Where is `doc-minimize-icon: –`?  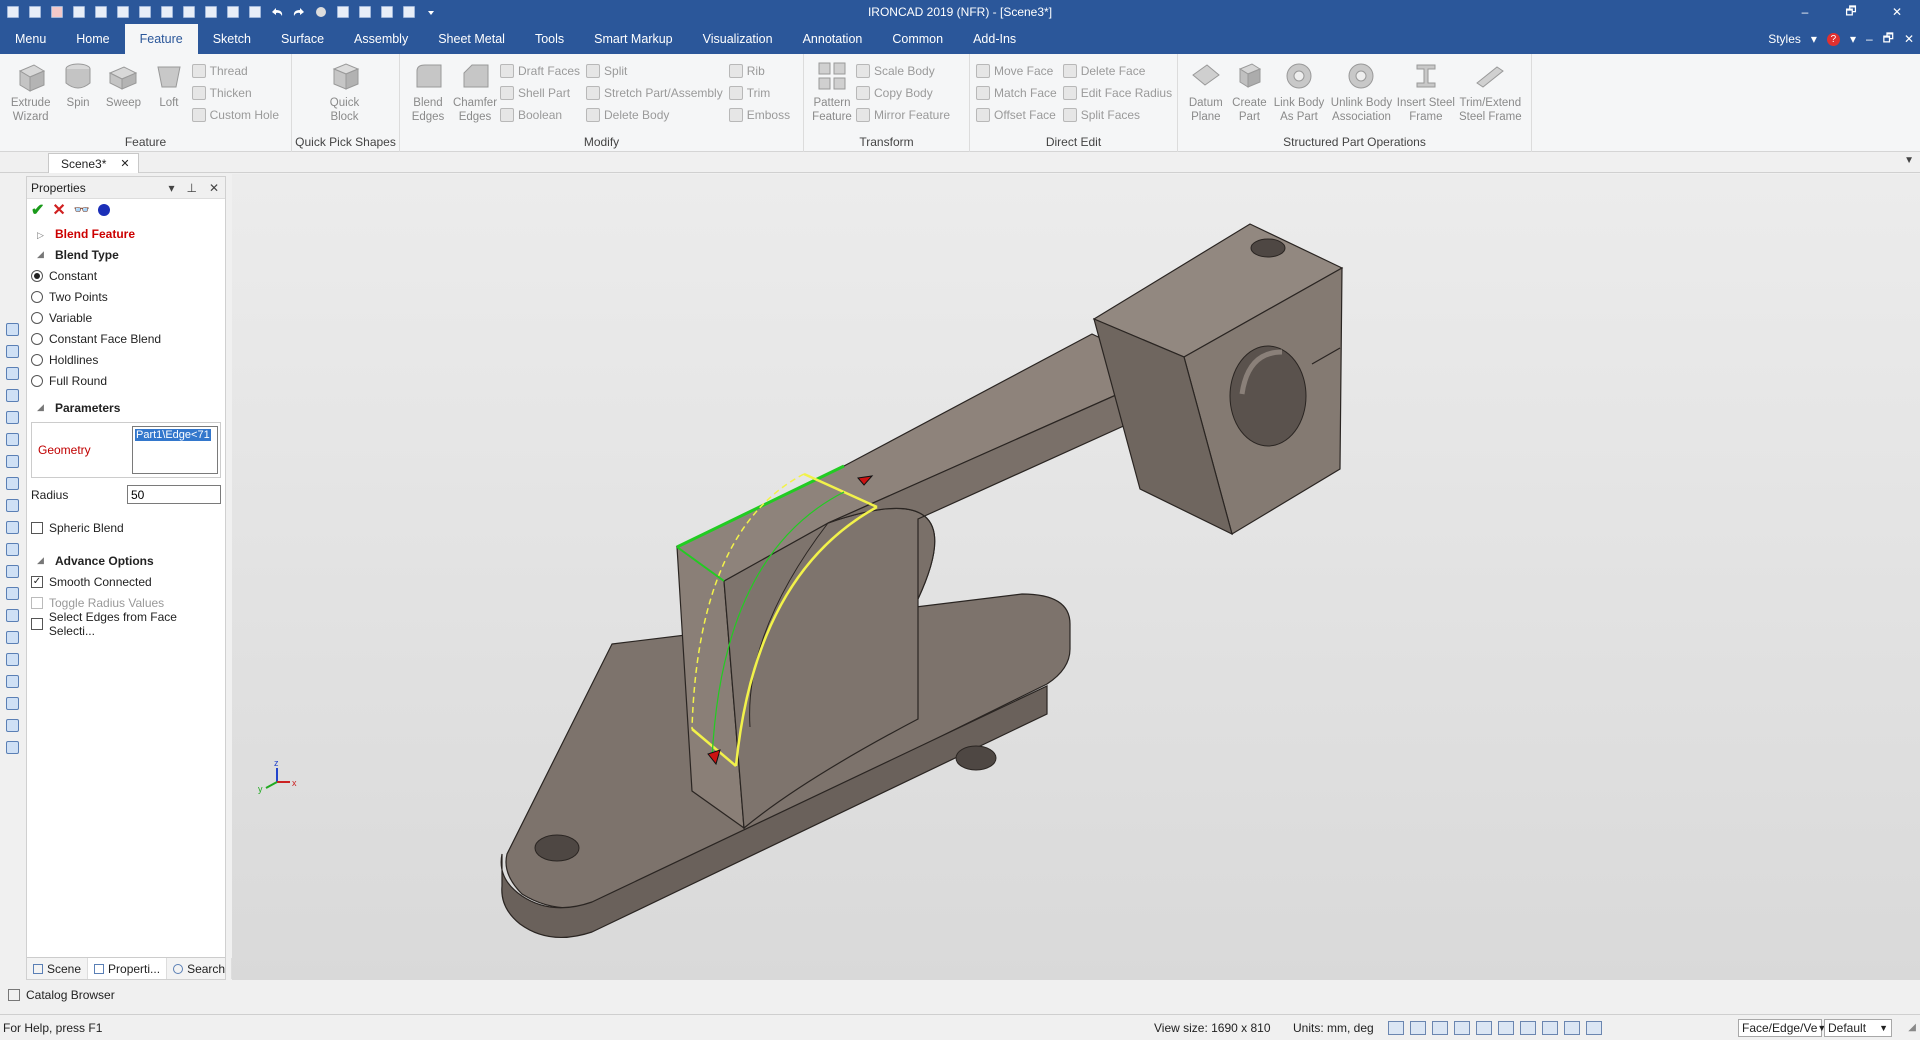
doc-minimize-icon: – is located at coordinates (1869, 39).